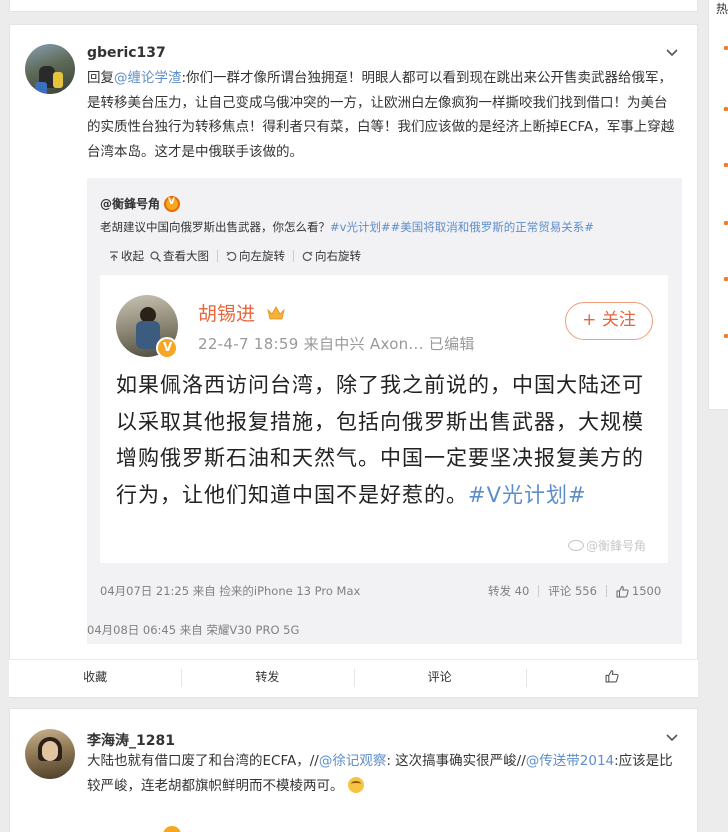  Describe the element at coordinates (276, 313) in the screenshot. I see `crown-icon` at that location.